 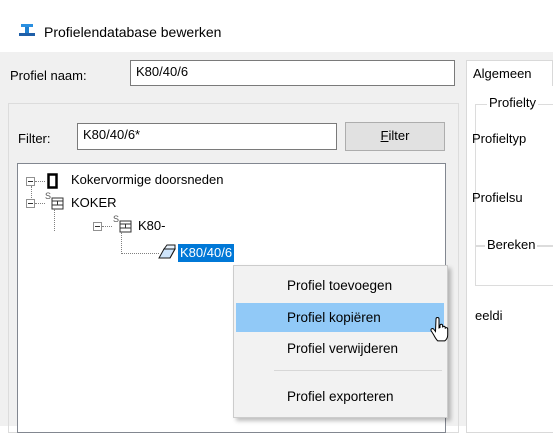 I want to click on app-icon, so click(x=27, y=30).